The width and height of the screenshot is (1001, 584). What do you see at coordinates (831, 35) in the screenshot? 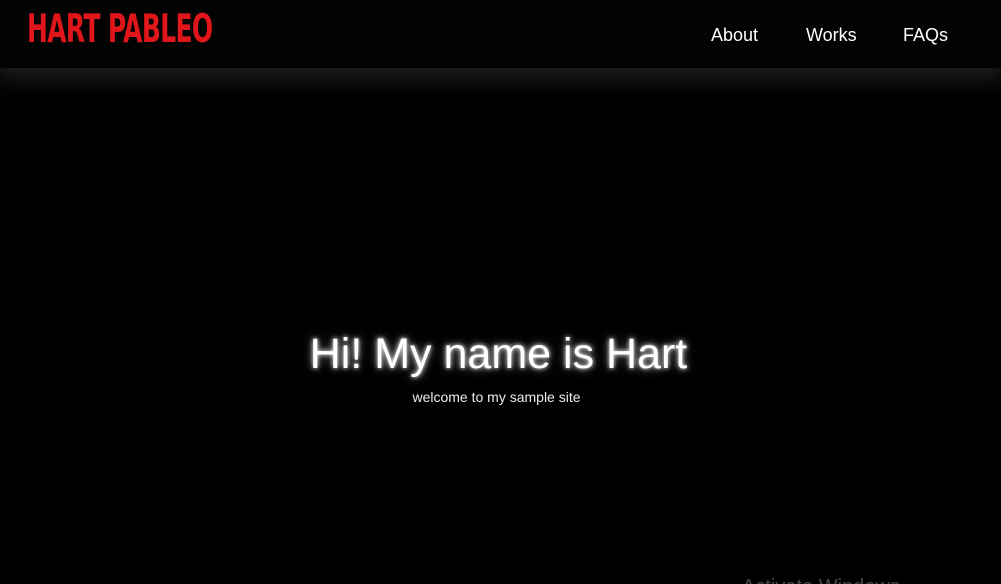
I see `nav-link-works: Works` at bounding box center [831, 35].